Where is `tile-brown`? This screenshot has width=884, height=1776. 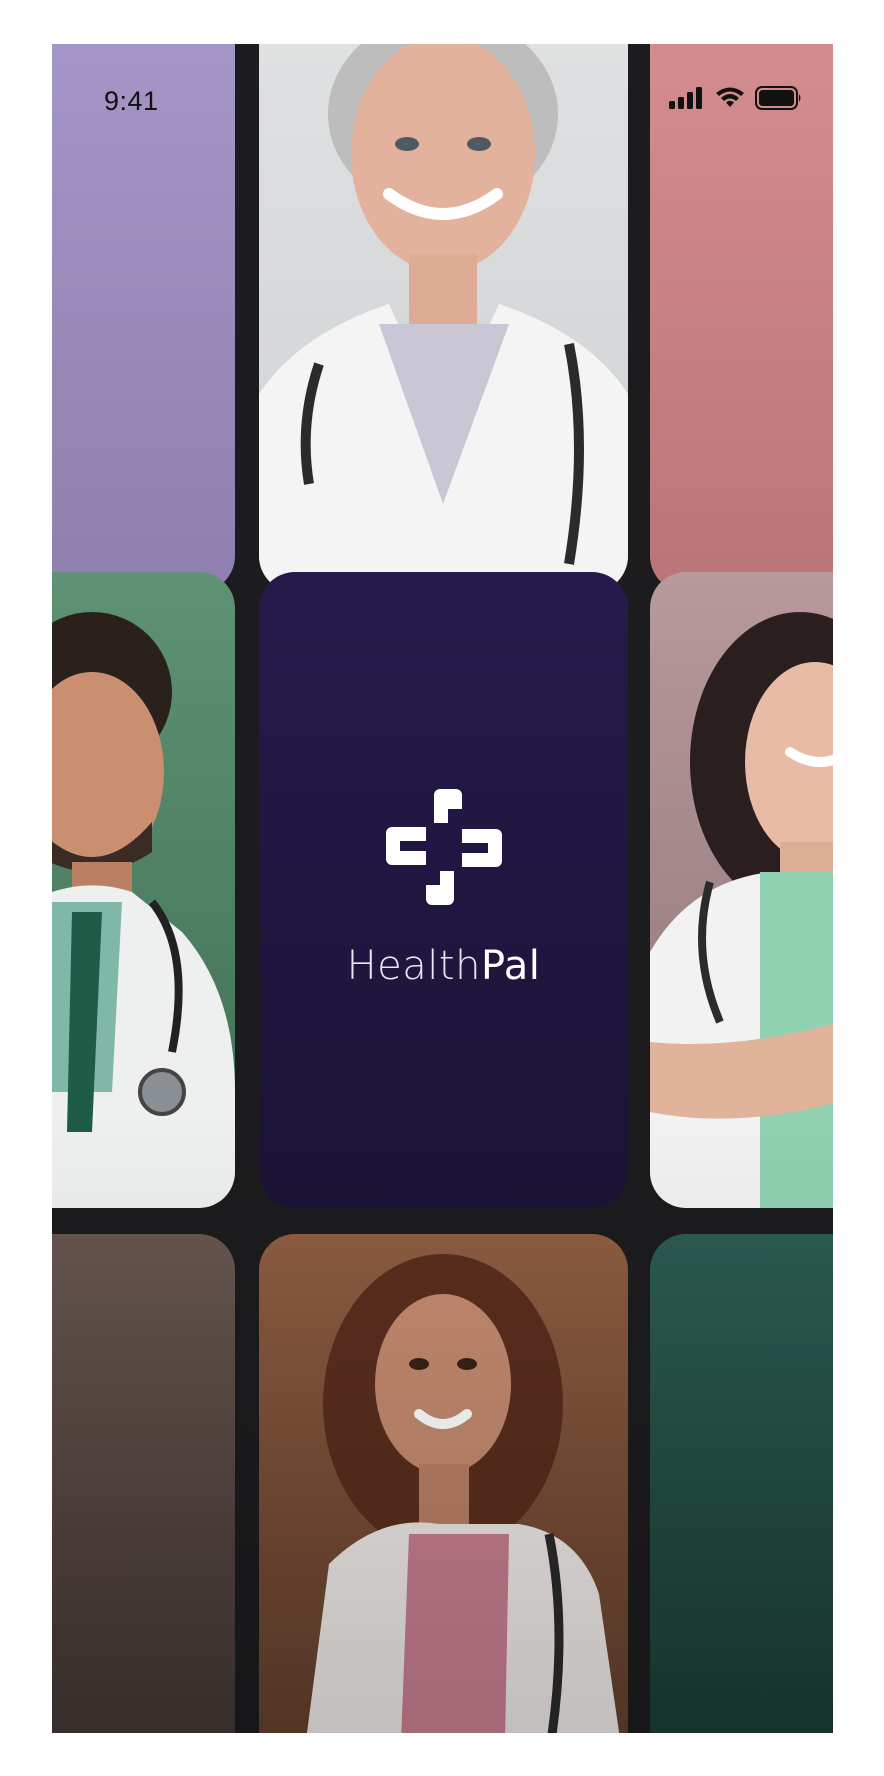 tile-brown is located at coordinates (143, 1483).